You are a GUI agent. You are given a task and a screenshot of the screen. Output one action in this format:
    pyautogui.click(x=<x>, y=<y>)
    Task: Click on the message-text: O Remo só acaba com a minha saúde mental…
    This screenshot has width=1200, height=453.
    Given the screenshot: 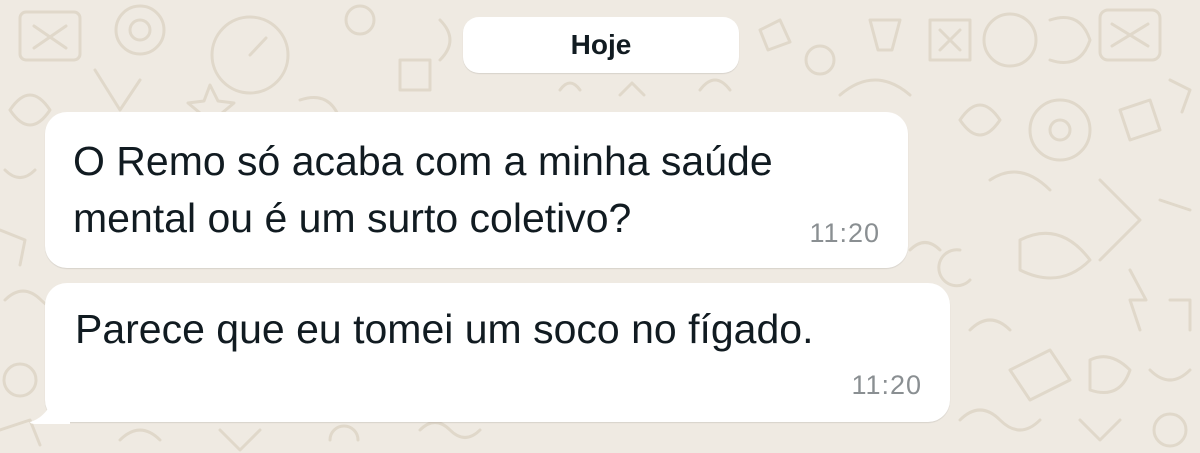 What is the action you would take?
    pyautogui.click(x=423, y=190)
    